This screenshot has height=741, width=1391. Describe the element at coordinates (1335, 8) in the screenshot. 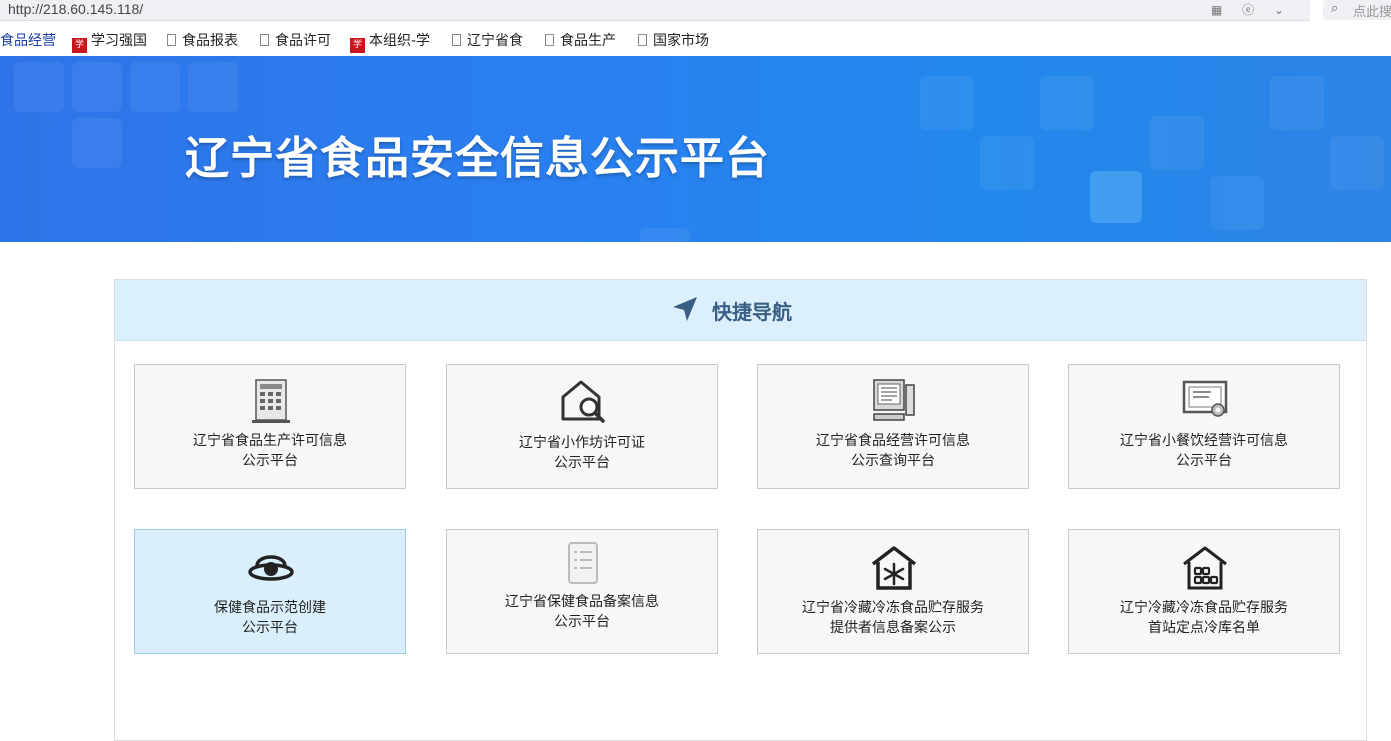

I see `search-icon: ⌕` at that location.